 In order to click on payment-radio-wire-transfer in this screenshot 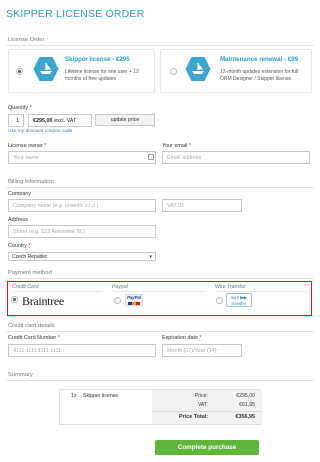, I will do `click(219, 300)`.